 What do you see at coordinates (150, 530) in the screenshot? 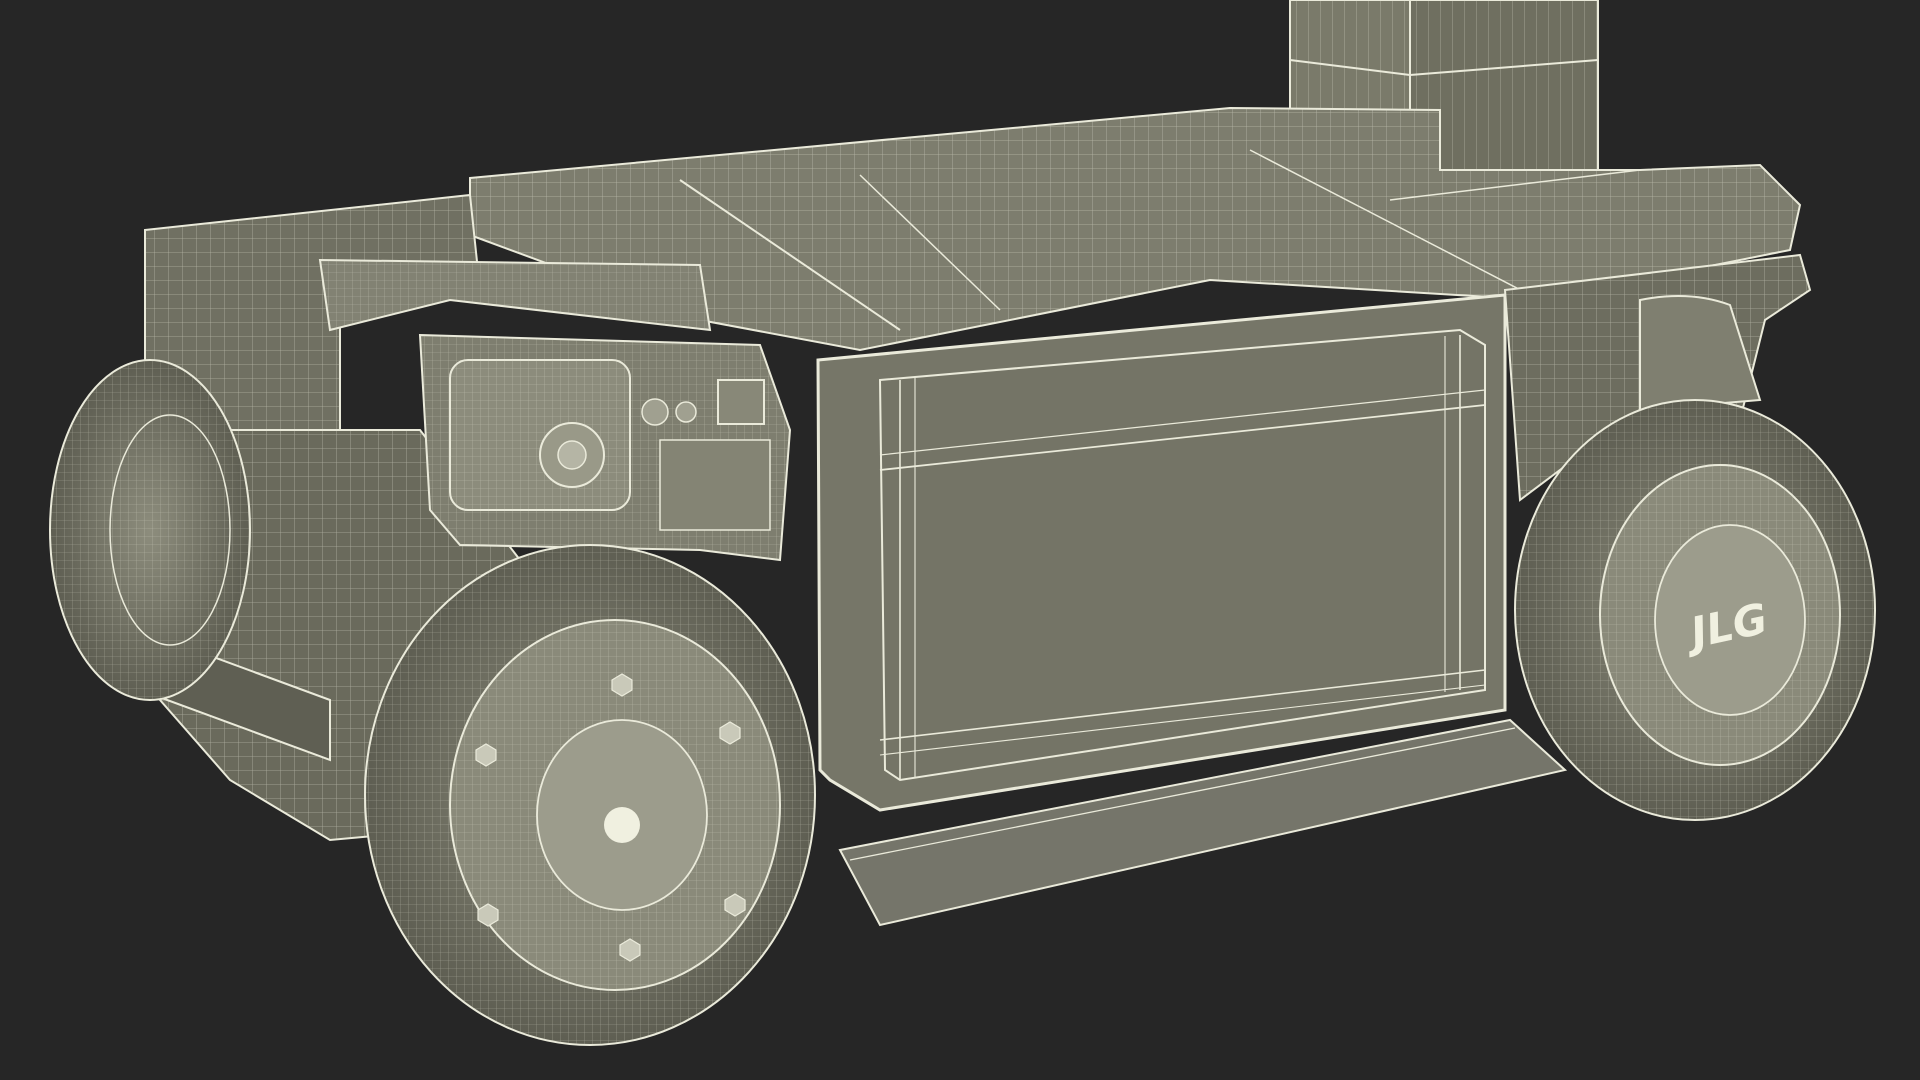
I see `rear-left-wheel` at bounding box center [150, 530].